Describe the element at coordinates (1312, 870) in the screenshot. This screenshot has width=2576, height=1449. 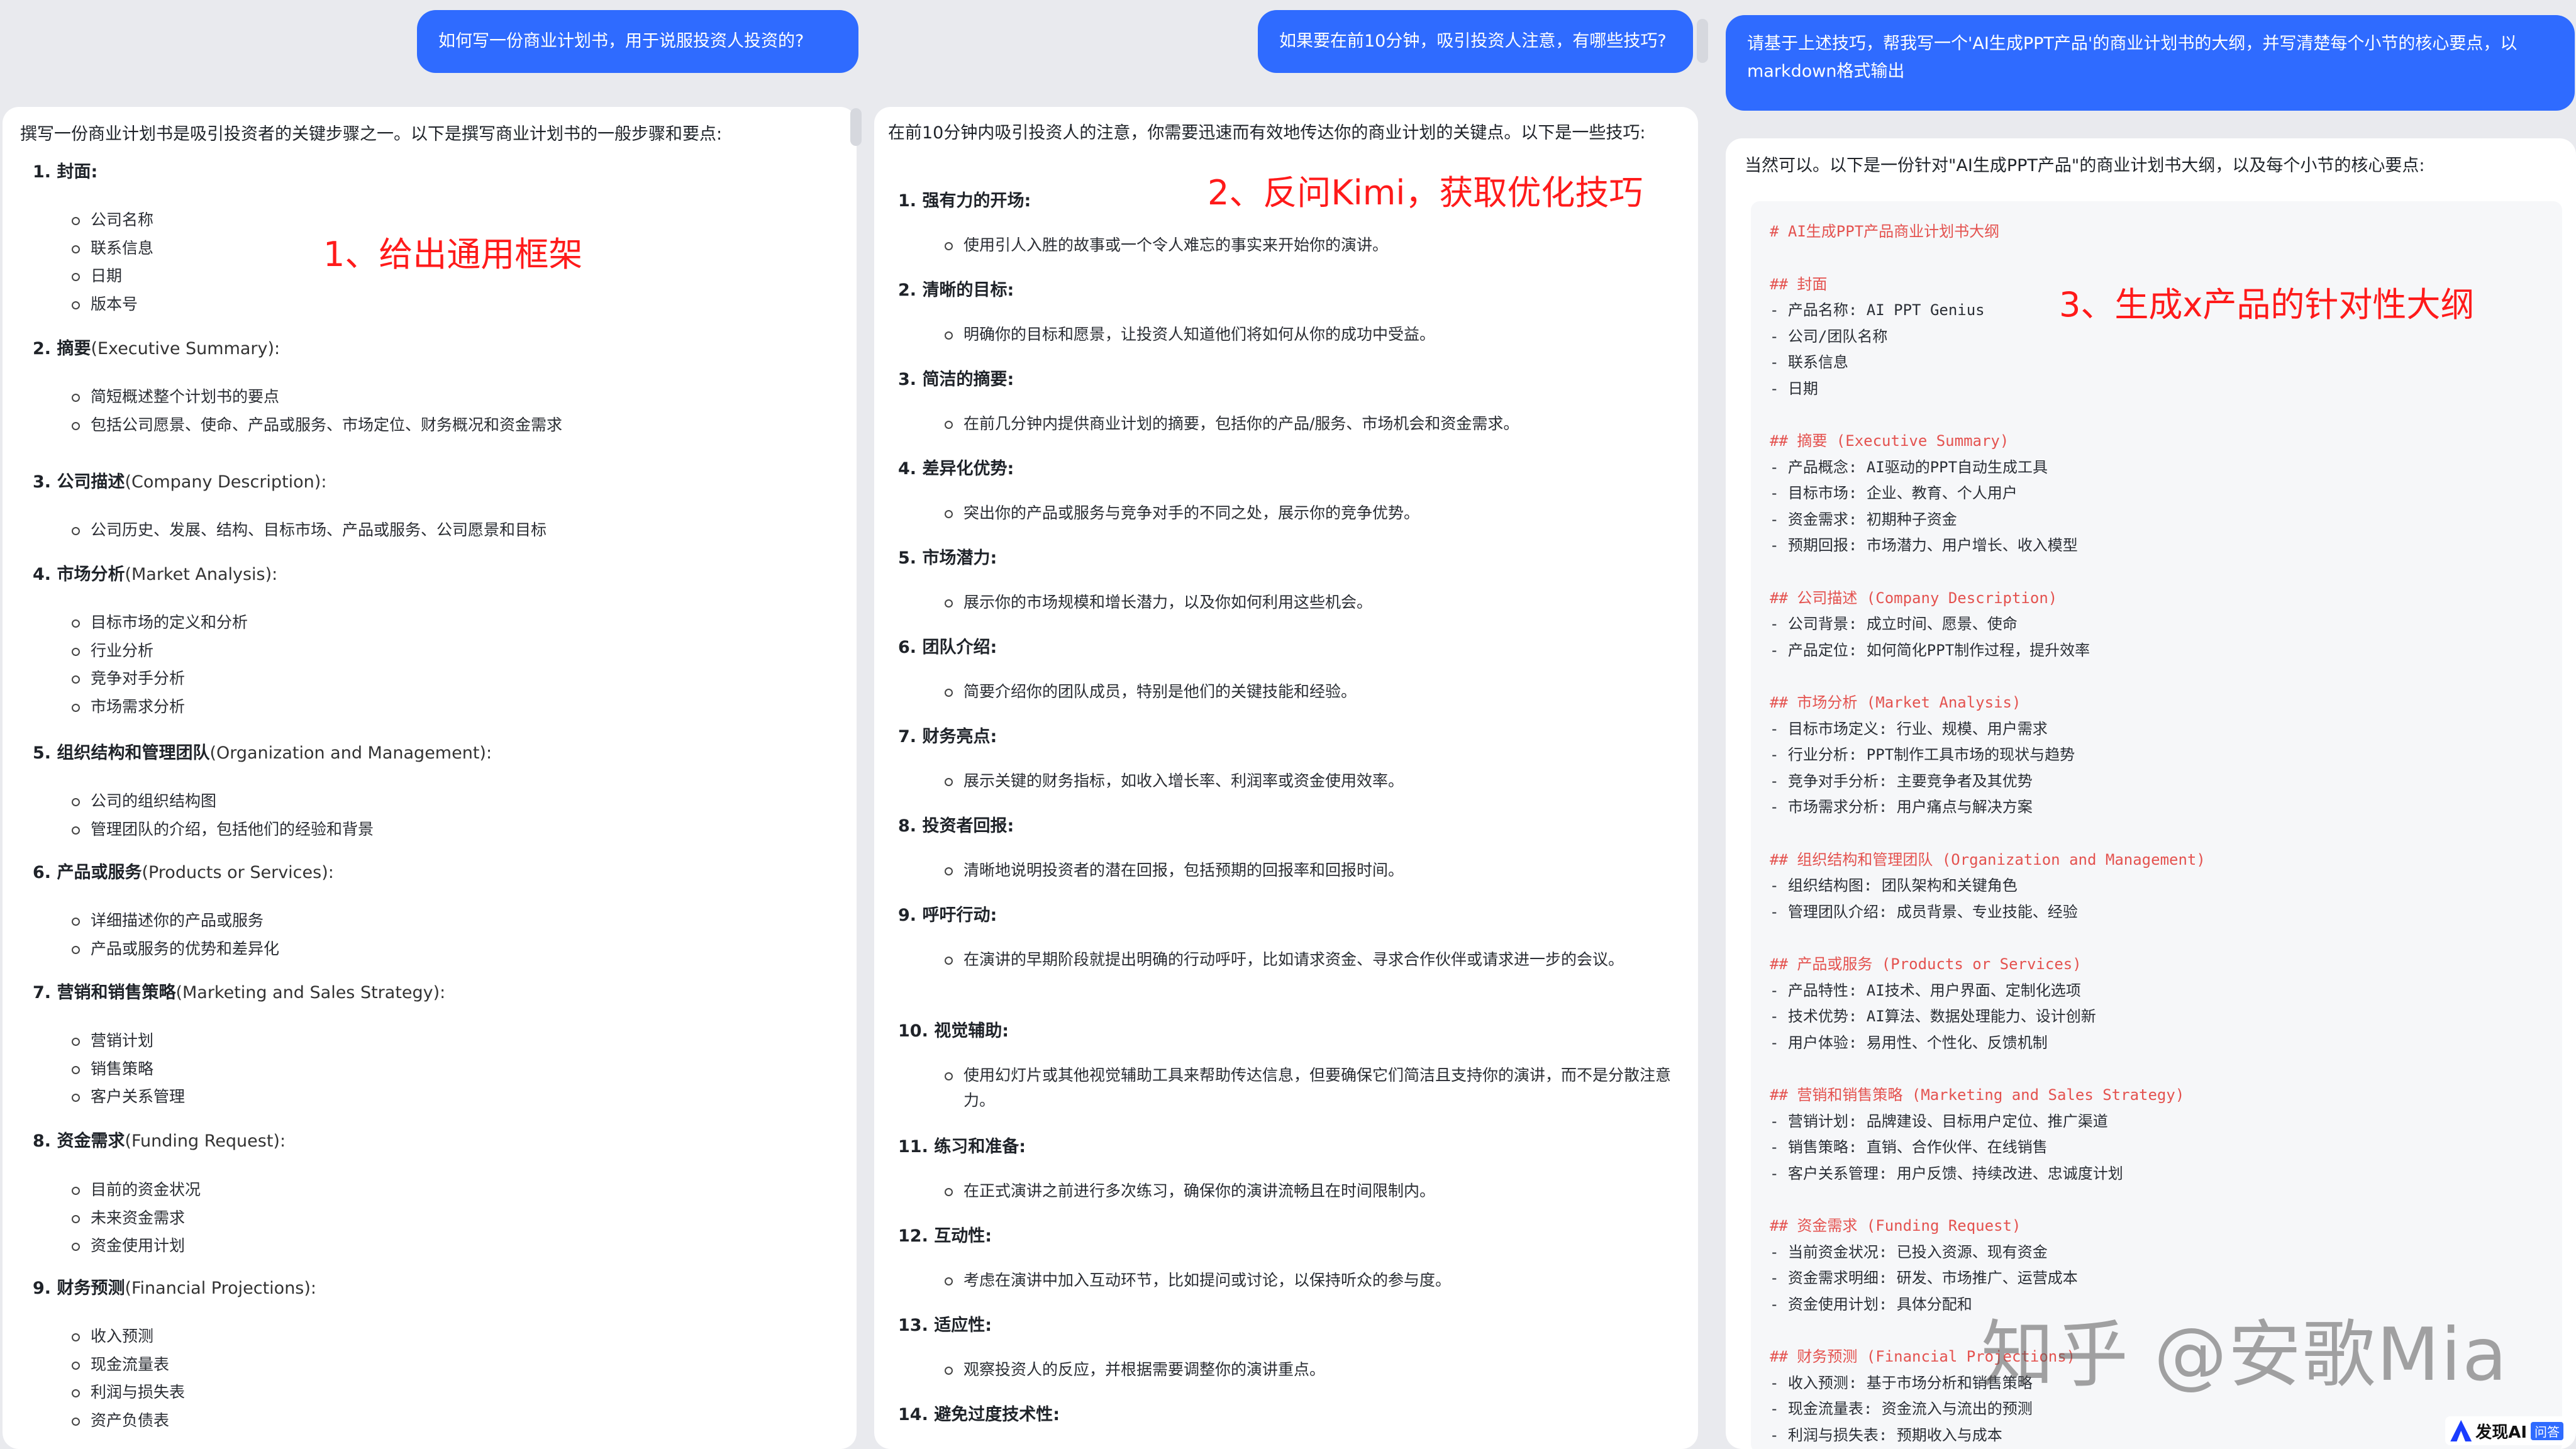
I see `list-item: 清晰地说明投资者的潜在回报，包括预期的回报率和回报时间。` at that location.